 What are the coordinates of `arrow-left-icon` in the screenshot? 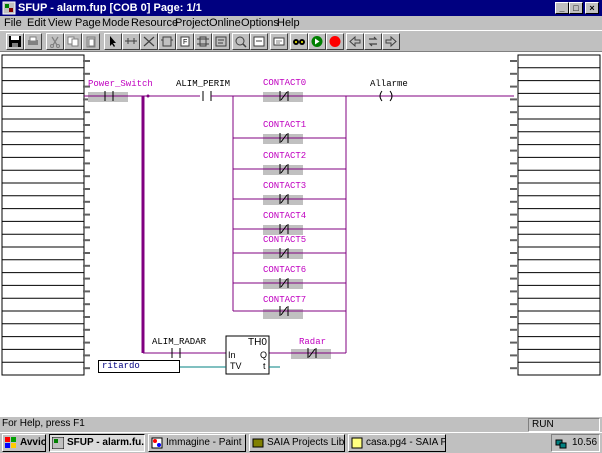 It's located at (355, 41).